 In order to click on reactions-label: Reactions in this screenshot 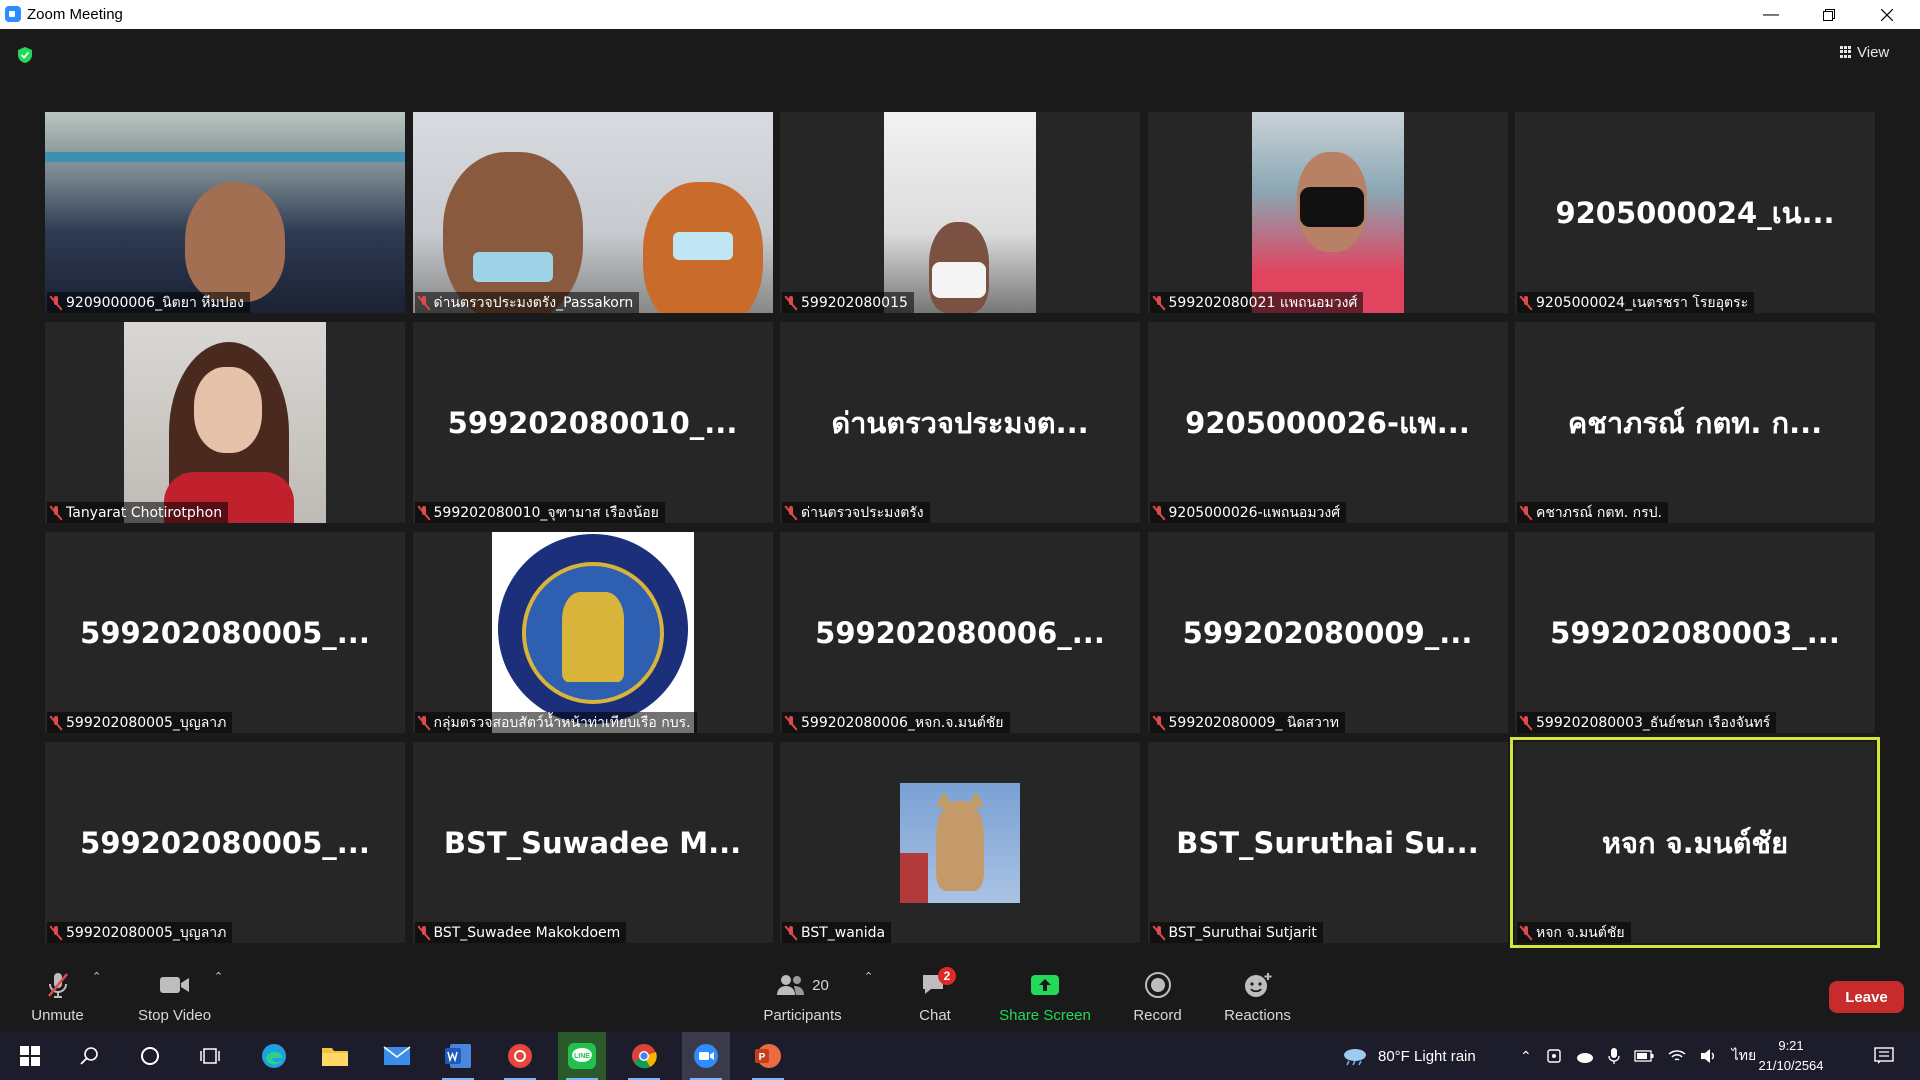, I will do `click(1257, 1015)`.